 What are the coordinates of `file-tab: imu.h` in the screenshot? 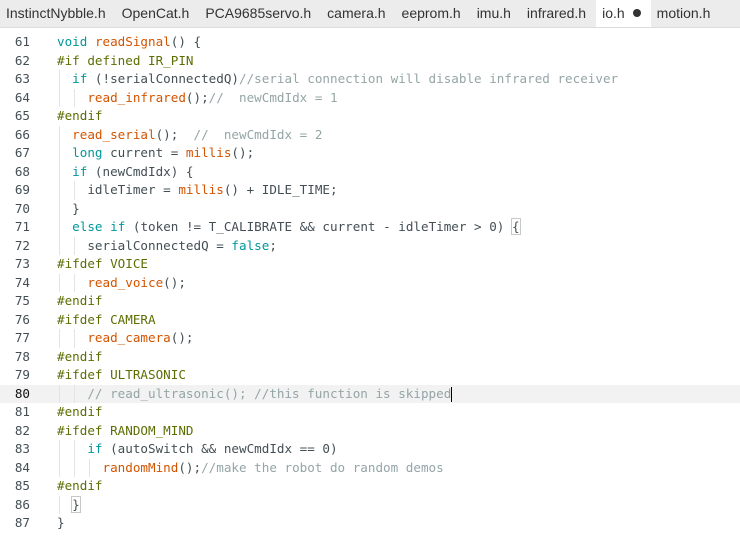 It's located at (496, 13).